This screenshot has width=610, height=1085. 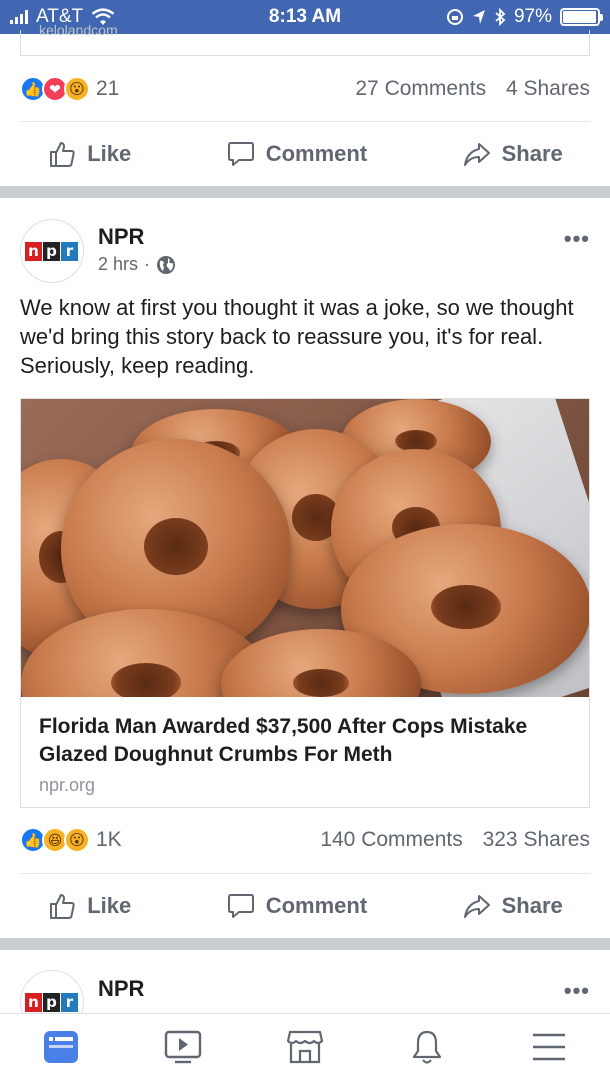 I want to click on menu-icon, so click(x=549, y=1047).